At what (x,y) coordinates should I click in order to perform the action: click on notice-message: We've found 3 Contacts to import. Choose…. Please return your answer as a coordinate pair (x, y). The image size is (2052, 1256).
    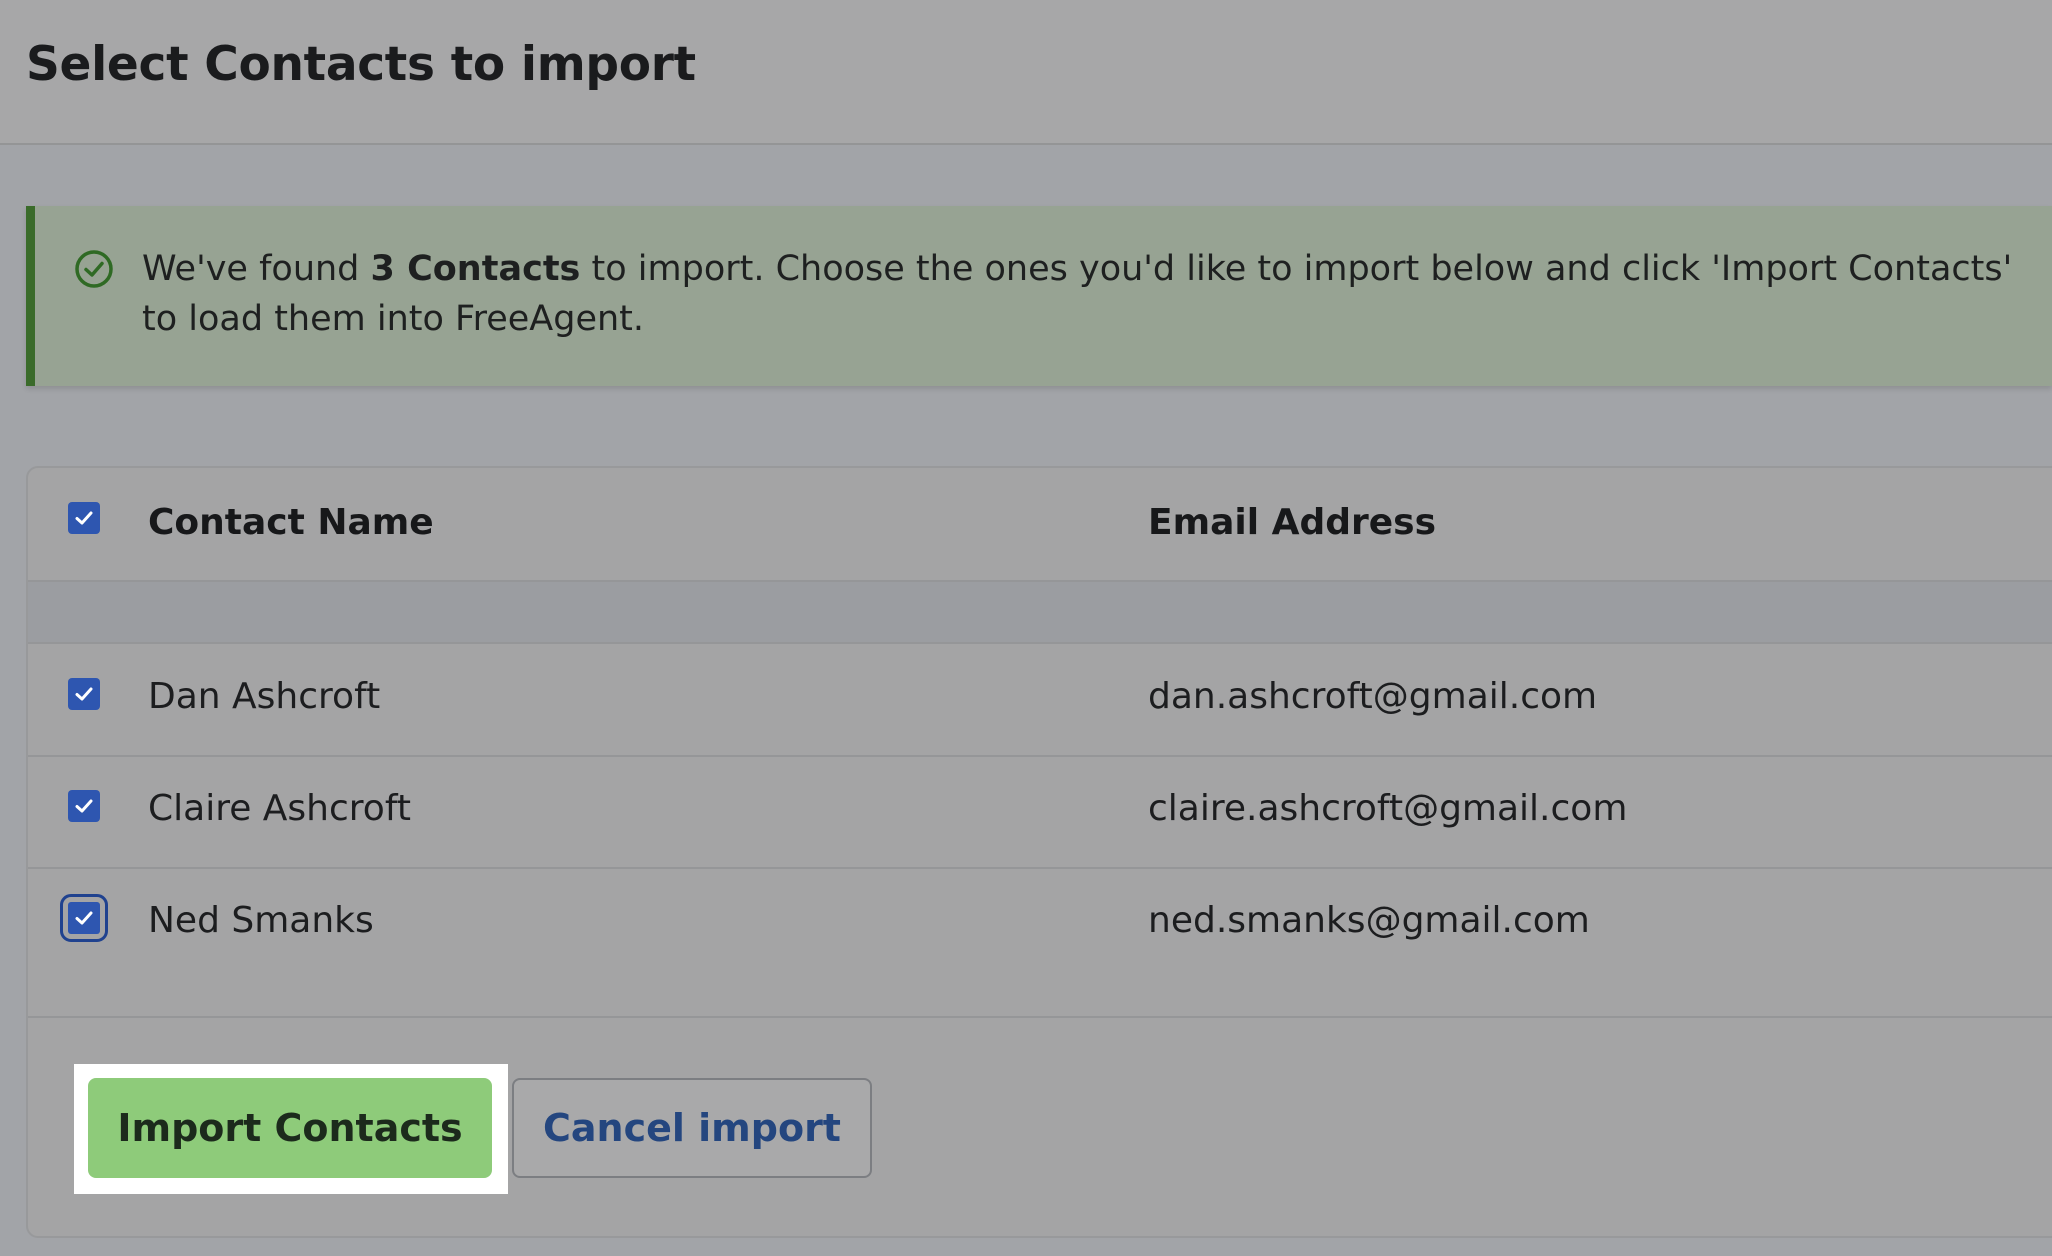
    Looking at the image, I should click on (1082, 294).